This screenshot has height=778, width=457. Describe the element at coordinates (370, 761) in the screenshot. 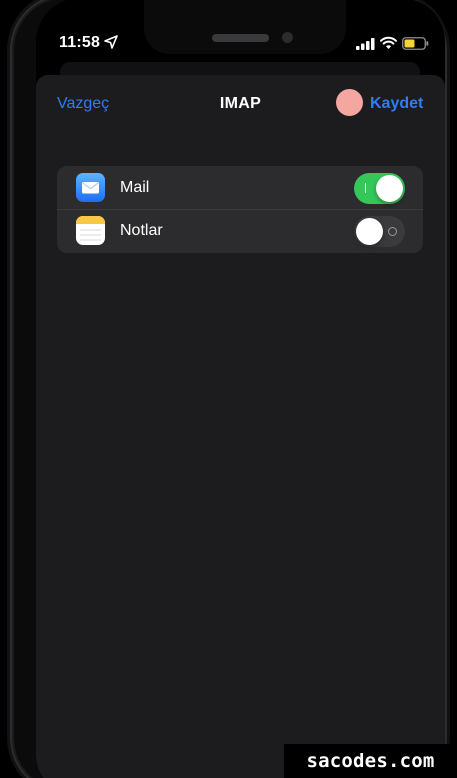

I see `watermark: sacodes.com` at that location.